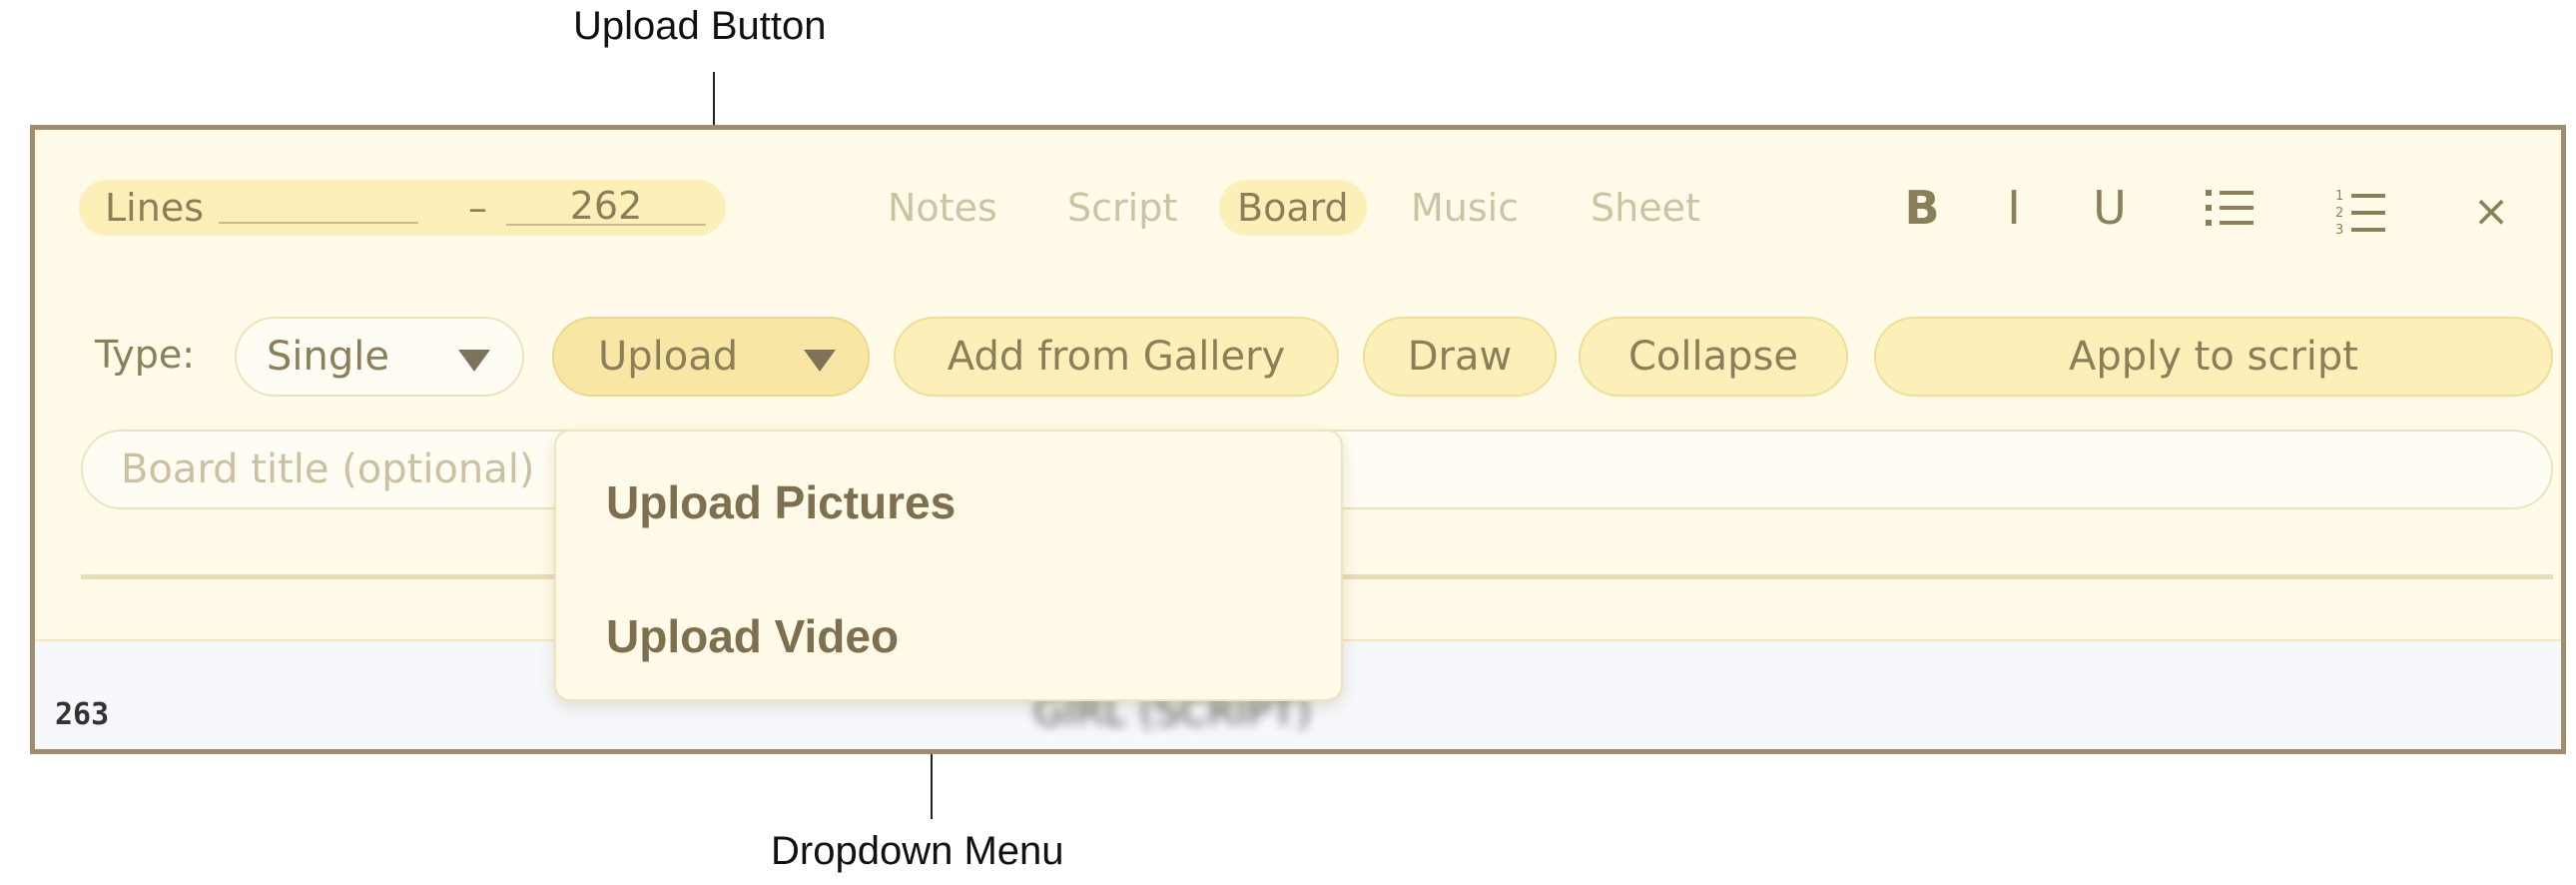 Image resolution: width=2576 pixels, height=885 pixels. I want to click on line-range: Lines – 262, so click(402, 208).